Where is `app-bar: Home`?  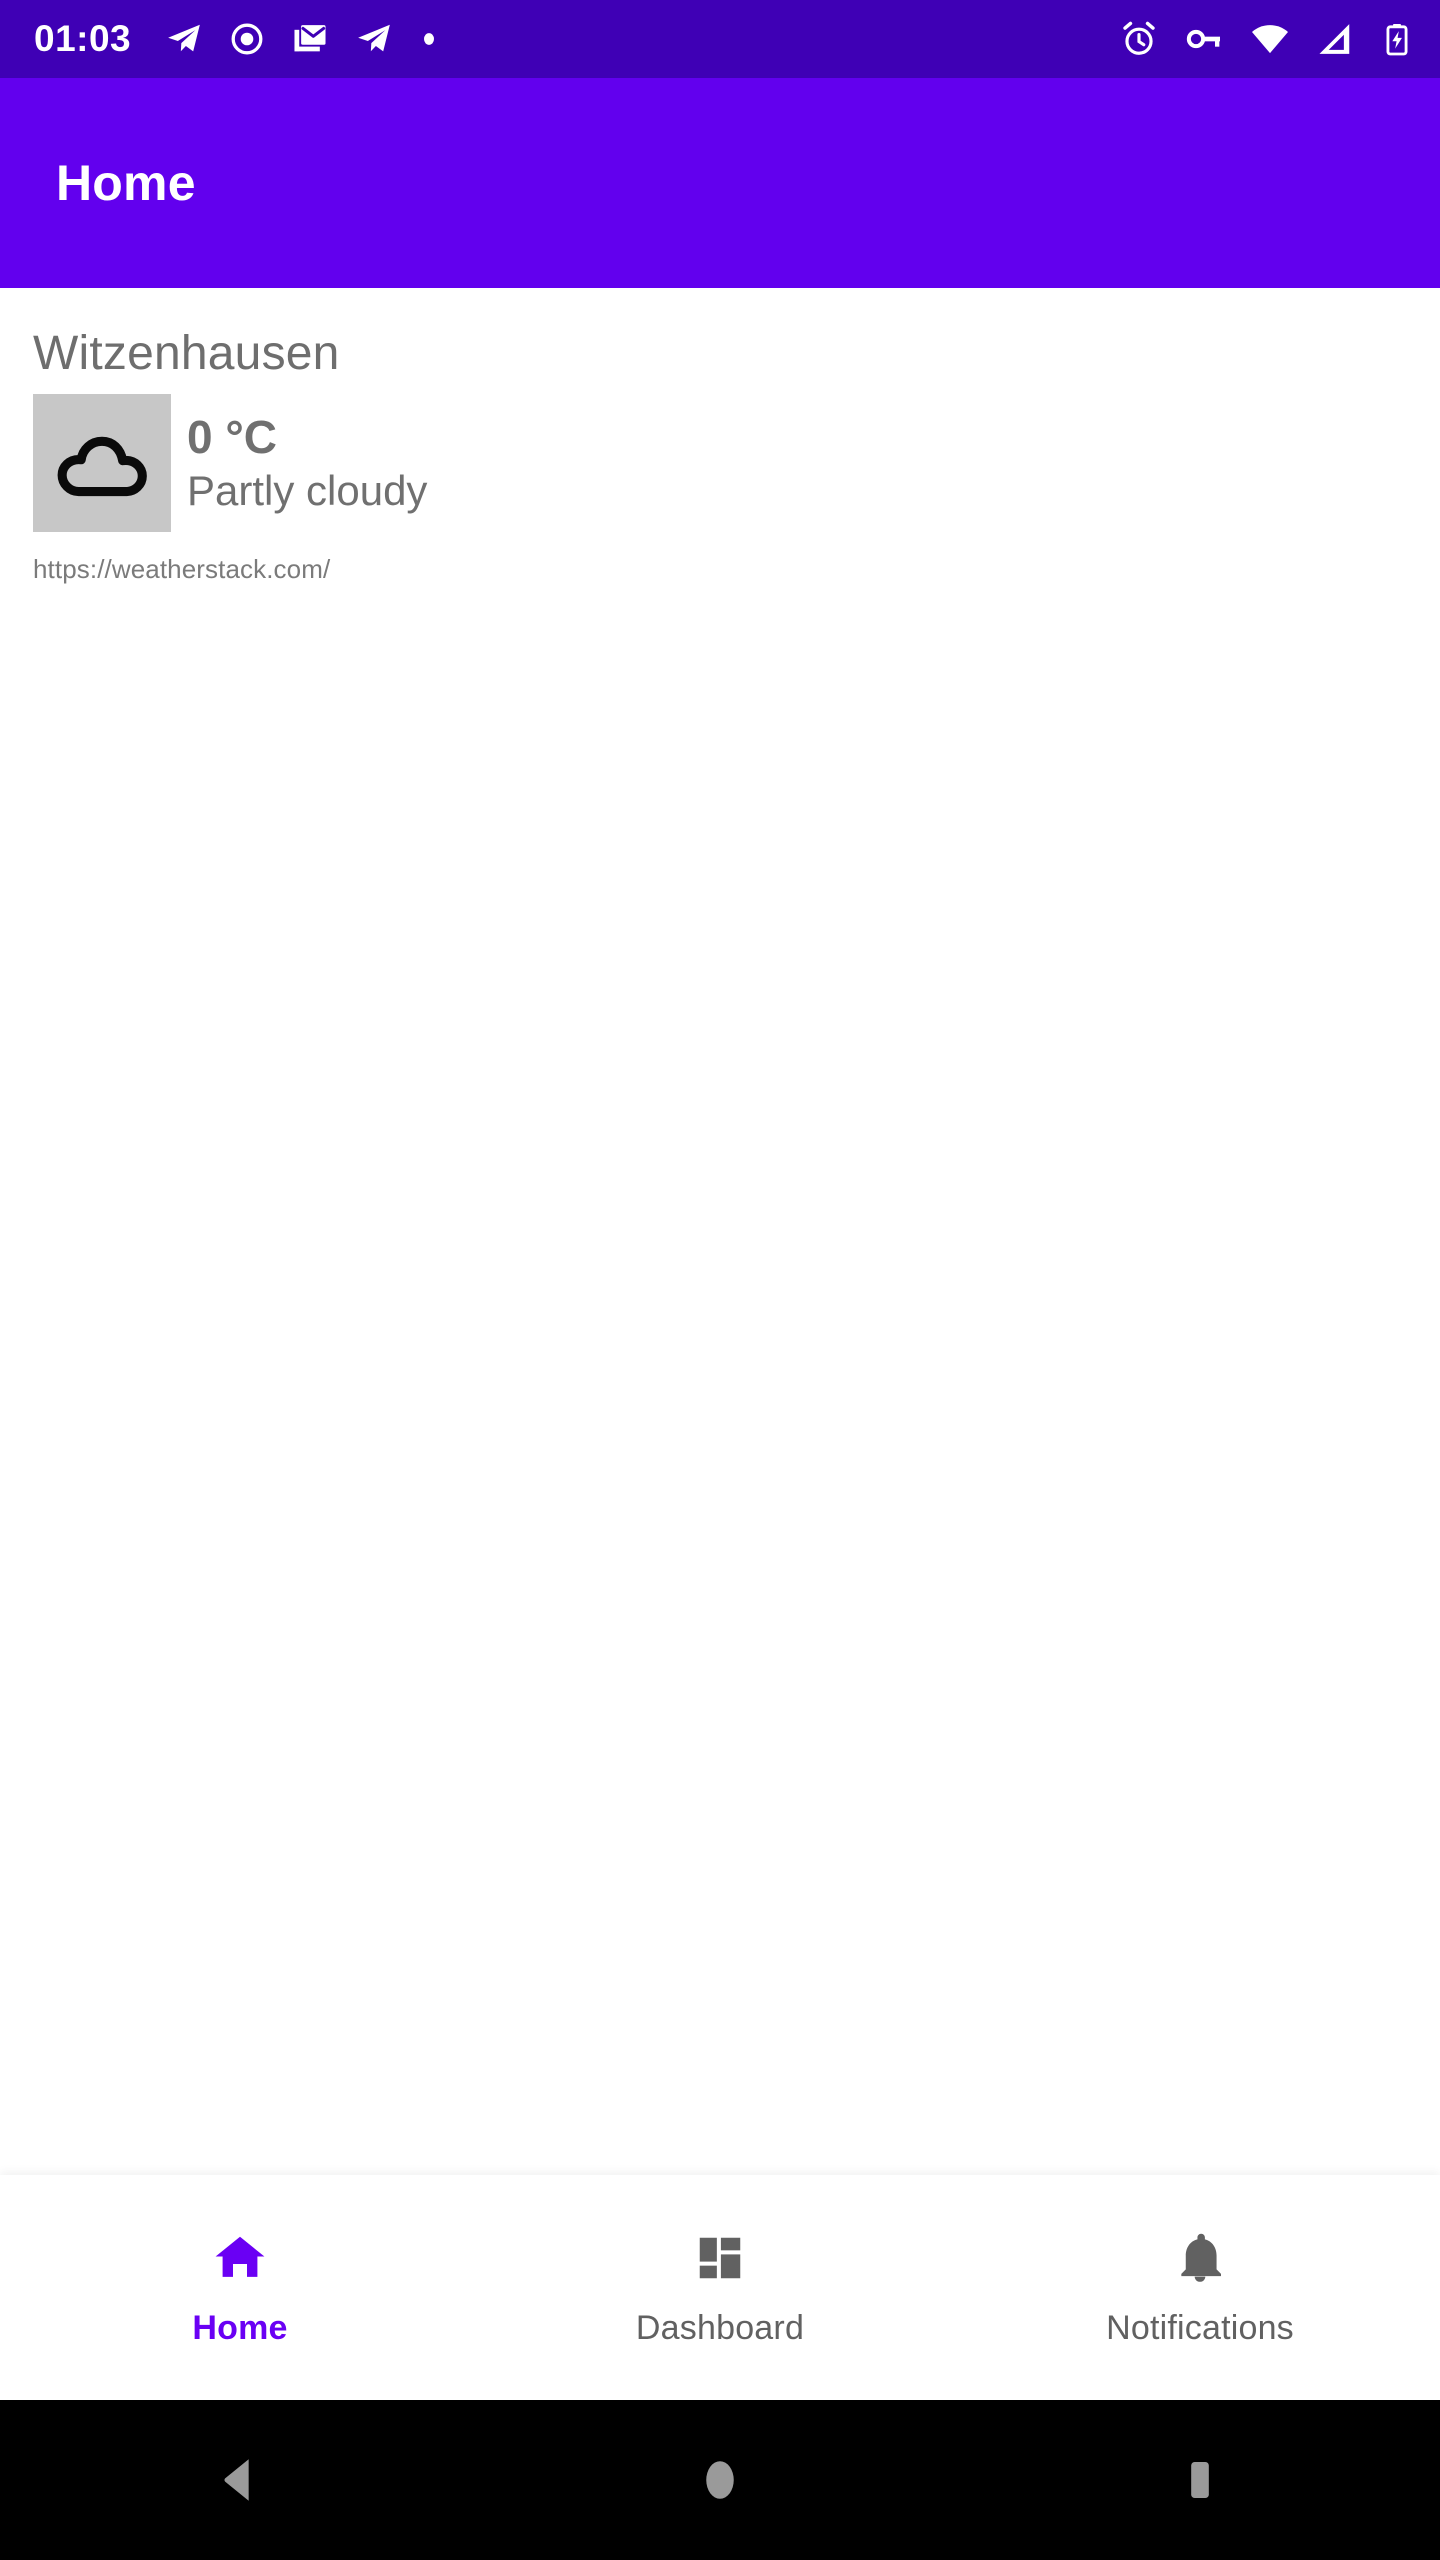
app-bar: Home is located at coordinates (720, 183).